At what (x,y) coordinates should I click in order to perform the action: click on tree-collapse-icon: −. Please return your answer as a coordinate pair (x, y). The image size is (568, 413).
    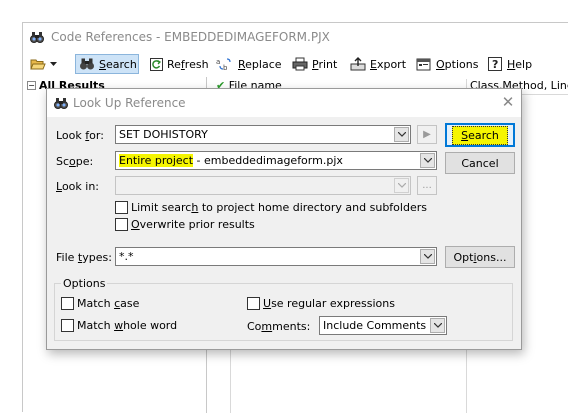
    Looking at the image, I should click on (31, 85).